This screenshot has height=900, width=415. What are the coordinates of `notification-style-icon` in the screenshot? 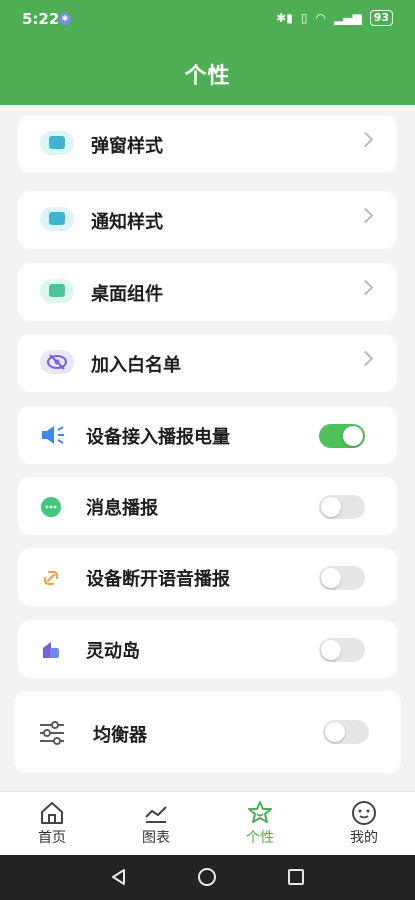 It's located at (57, 219).